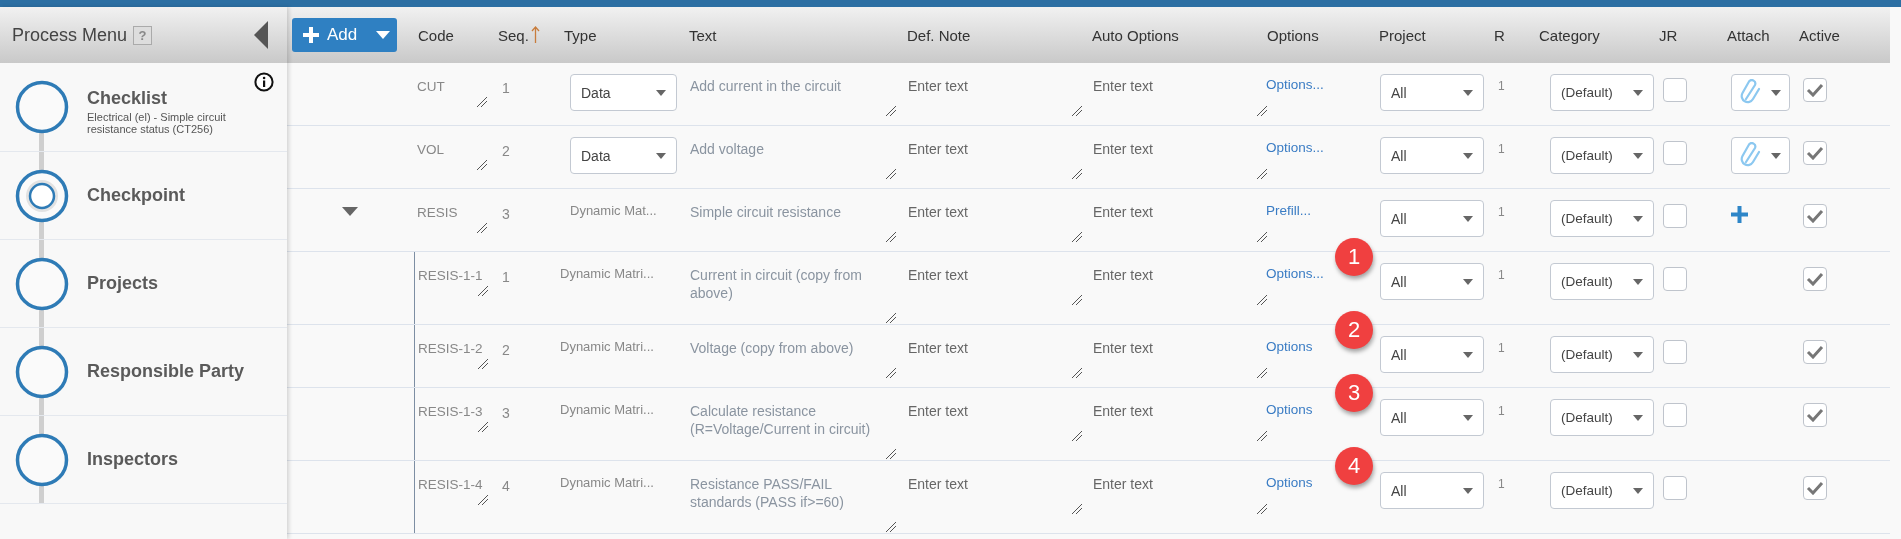 This screenshot has height=539, width=1901. I want to click on column-header: Def. Note, so click(939, 35).